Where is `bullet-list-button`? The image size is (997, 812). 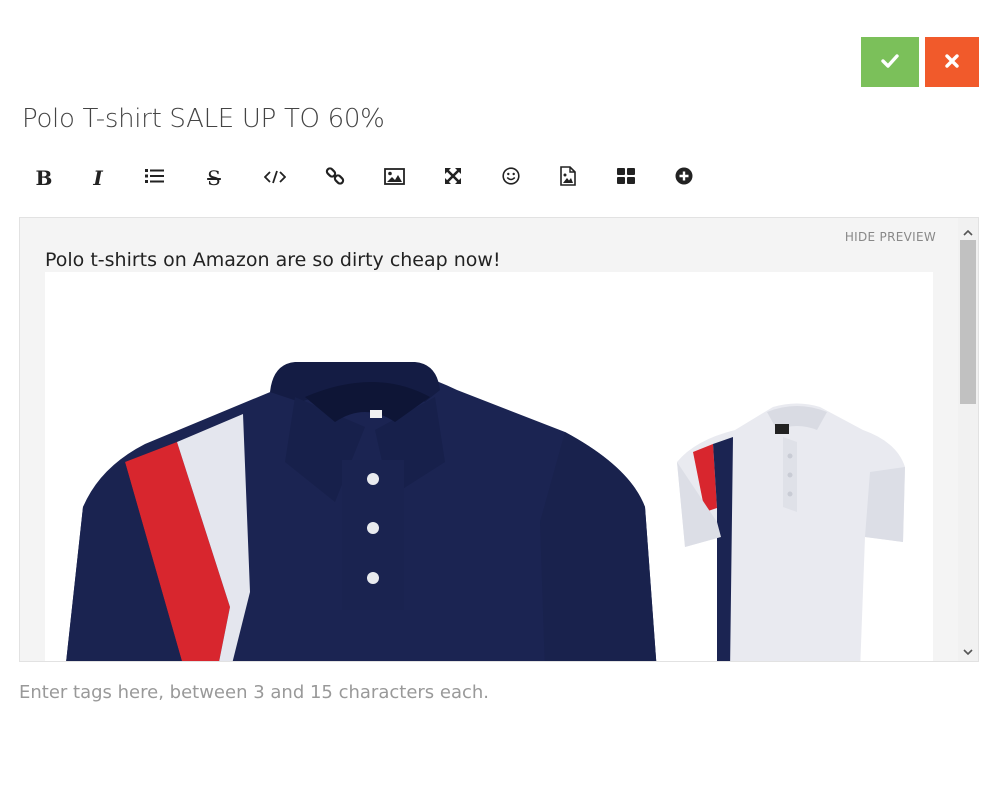
bullet-list-button is located at coordinates (155, 178).